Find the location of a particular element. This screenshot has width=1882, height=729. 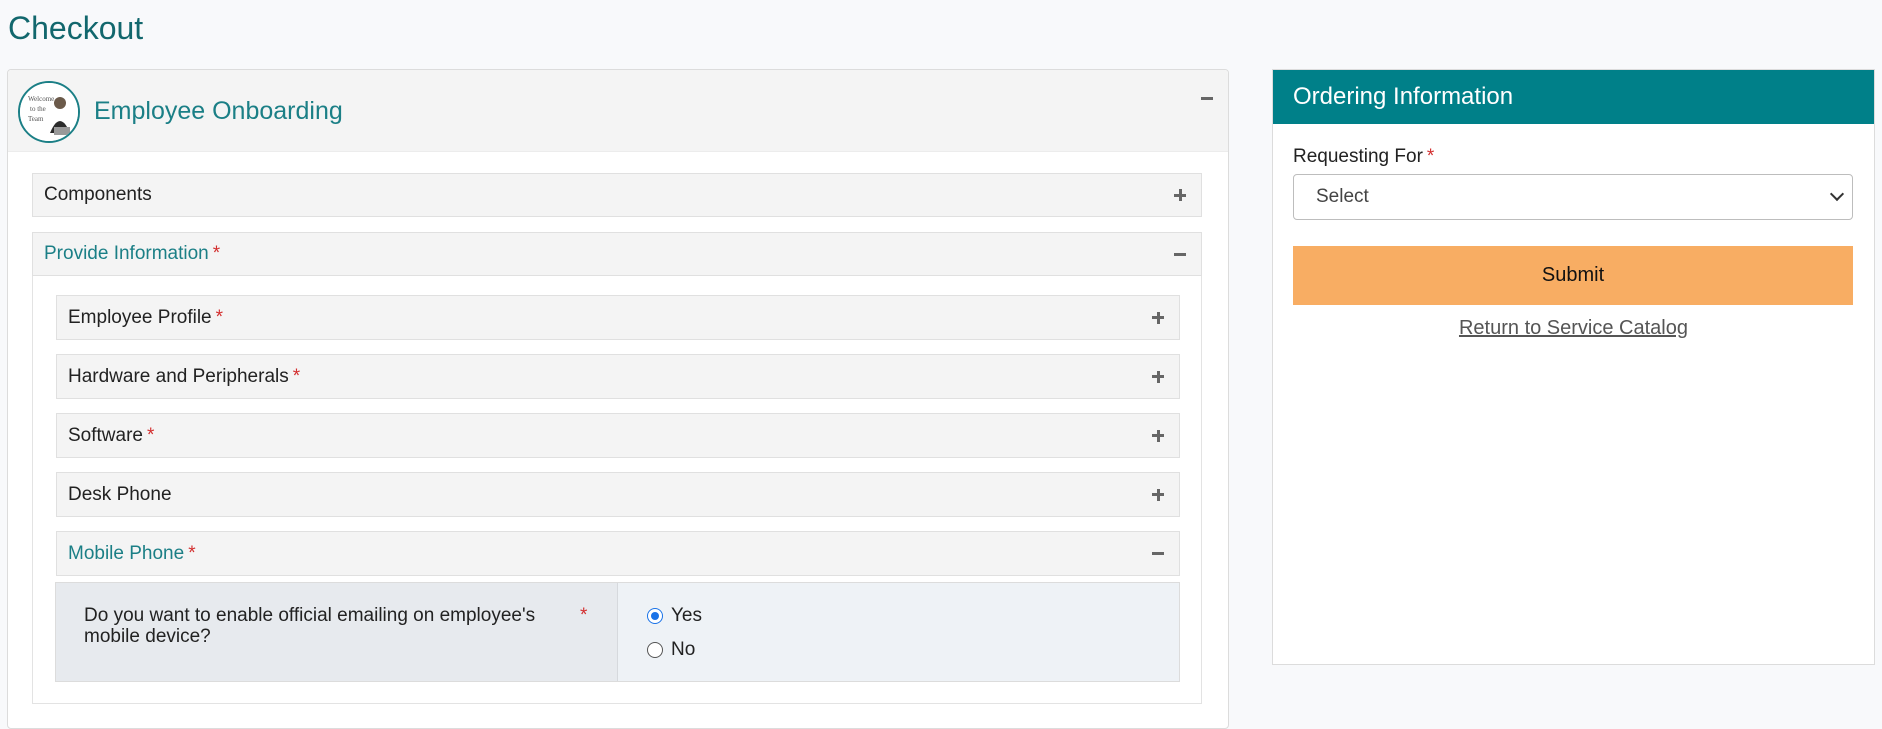

svg-text: Team is located at coordinates (36, 119).